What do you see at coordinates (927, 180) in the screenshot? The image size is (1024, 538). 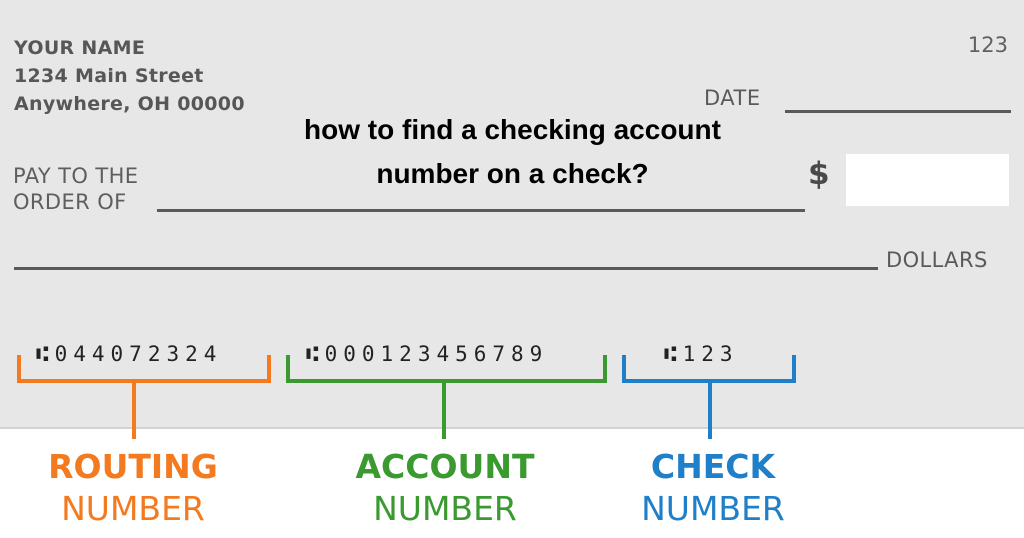 I see `amount-box` at bounding box center [927, 180].